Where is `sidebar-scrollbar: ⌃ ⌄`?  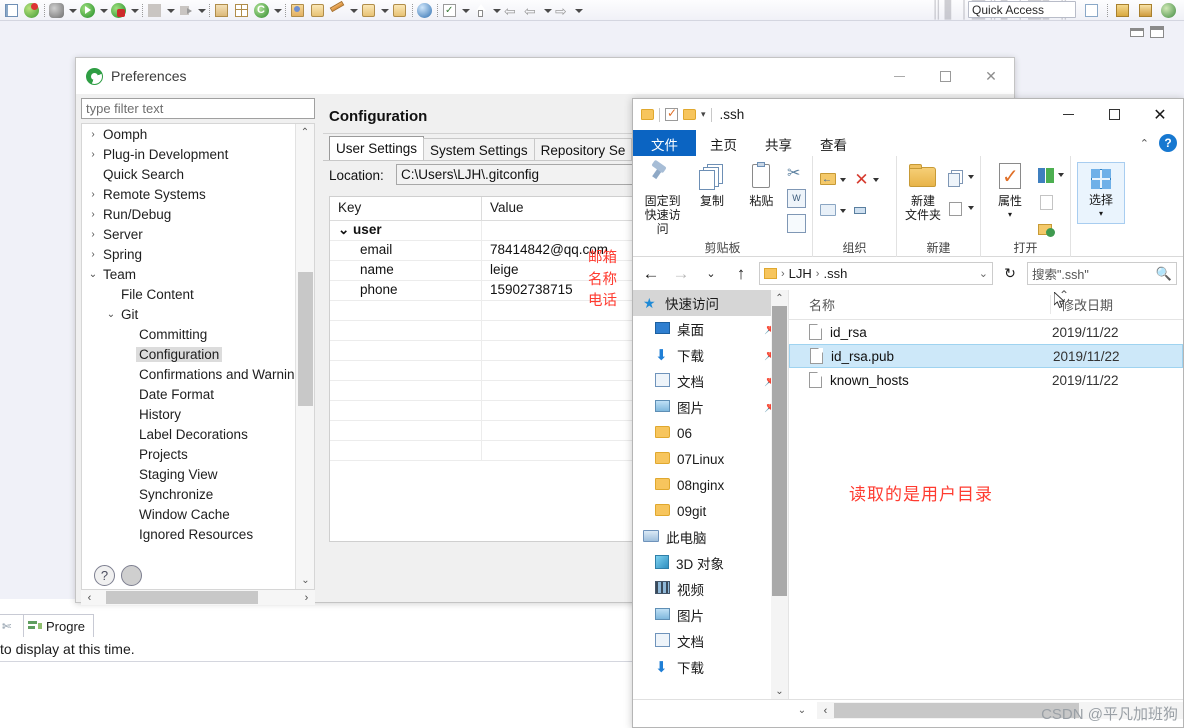 sidebar-scrollbar: ⌃ ⌄ is located at coordinates (779, 494).